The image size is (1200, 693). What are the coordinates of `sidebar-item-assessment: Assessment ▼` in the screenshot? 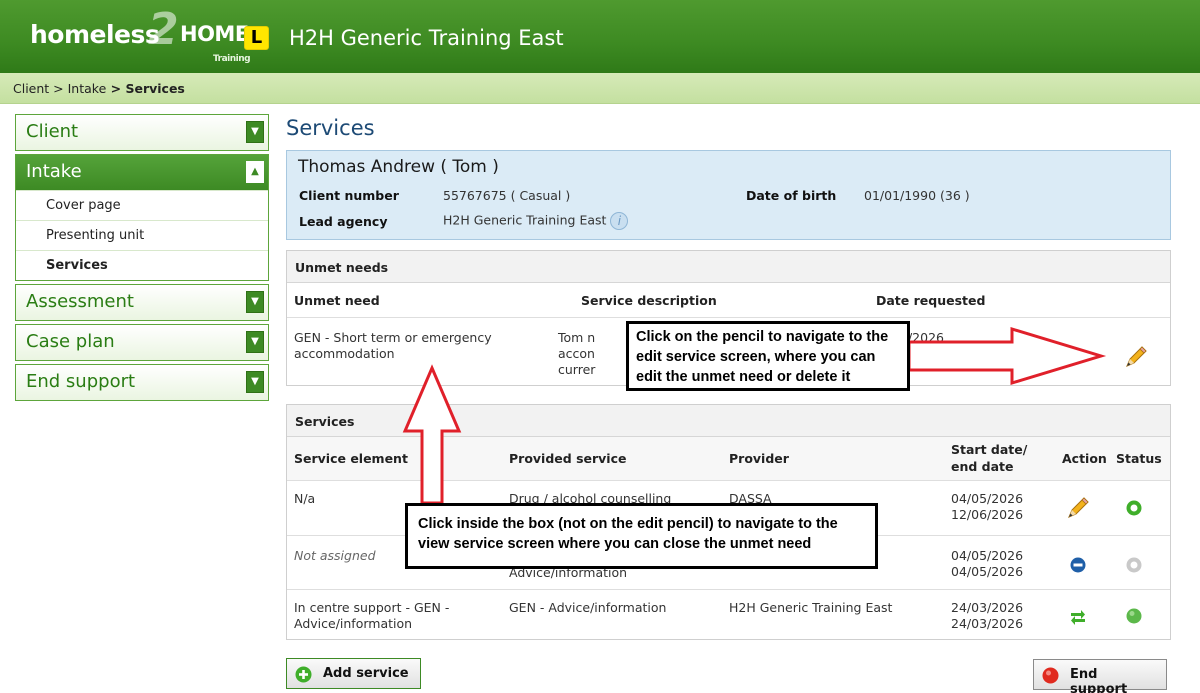 It's located at (142, 302).